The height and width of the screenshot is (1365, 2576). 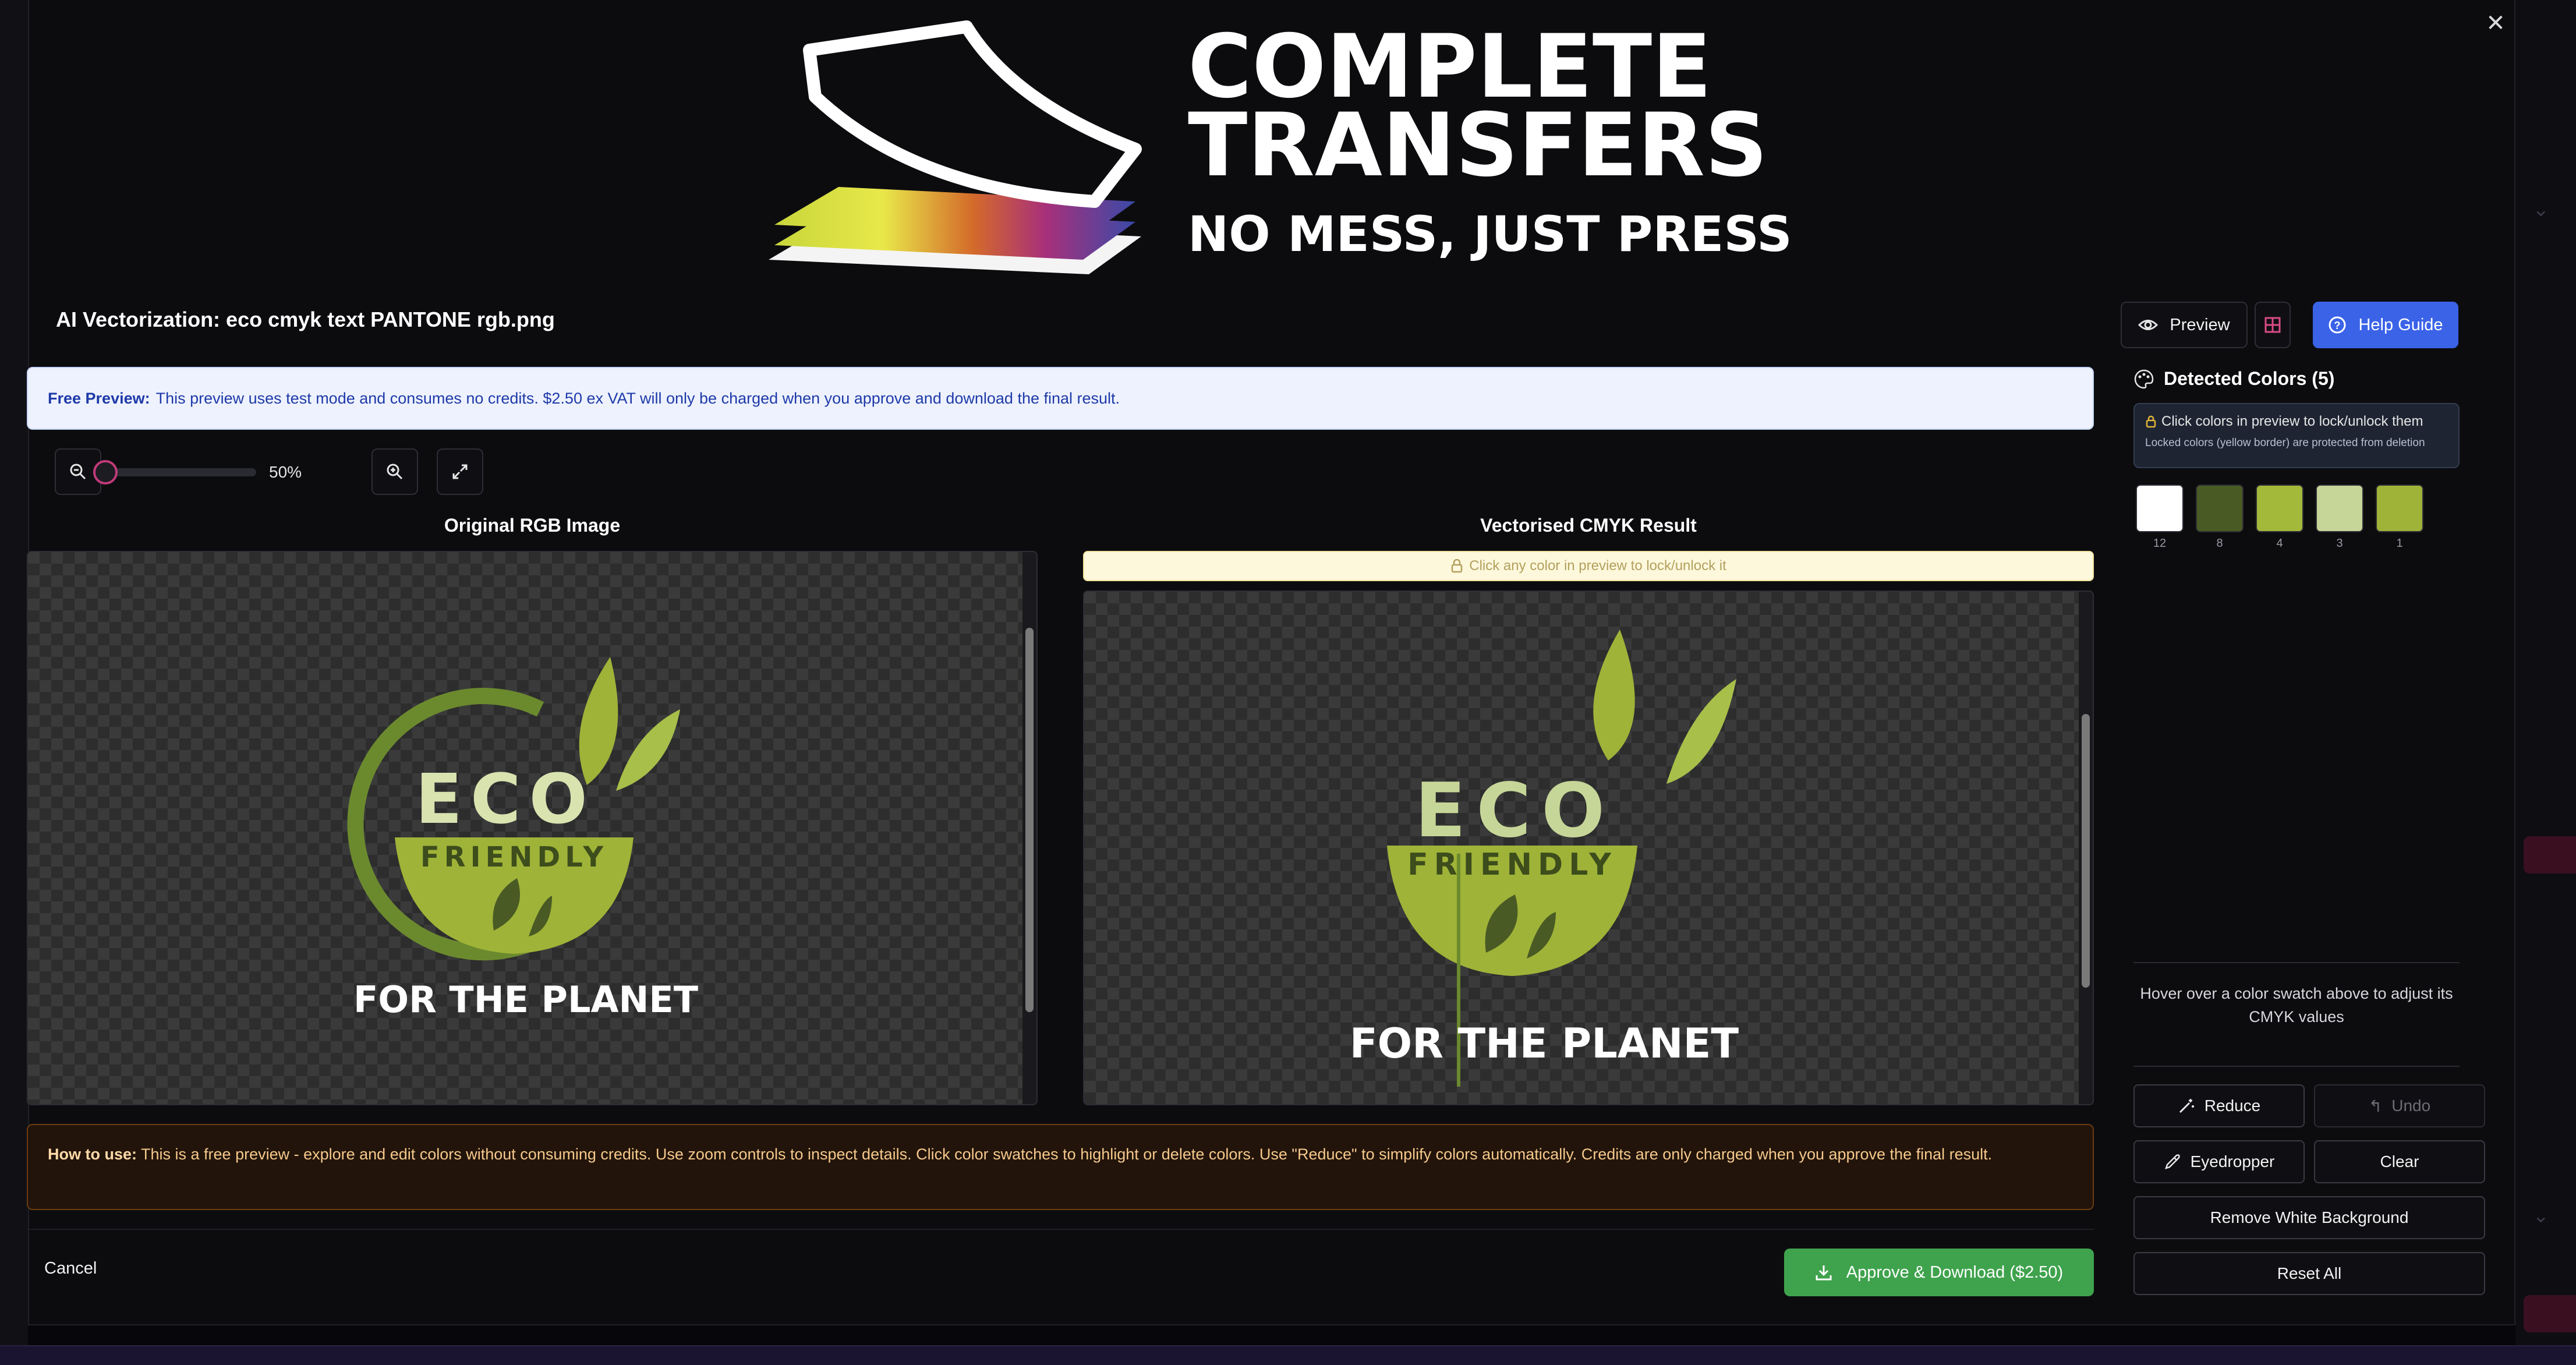 I want to click on detected-colors-label: Detected Colors (5), so click(x=2249, y=378).